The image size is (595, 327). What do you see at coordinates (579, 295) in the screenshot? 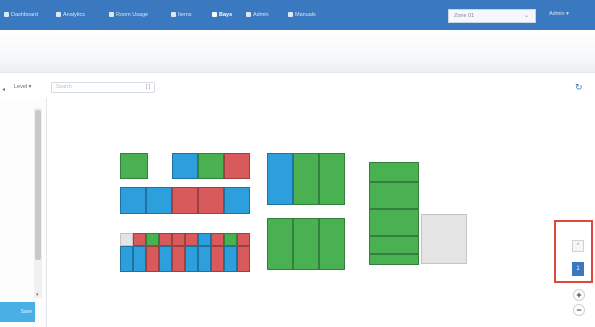
I see `zoom-in-button: +` at bounding box center [579, 295].